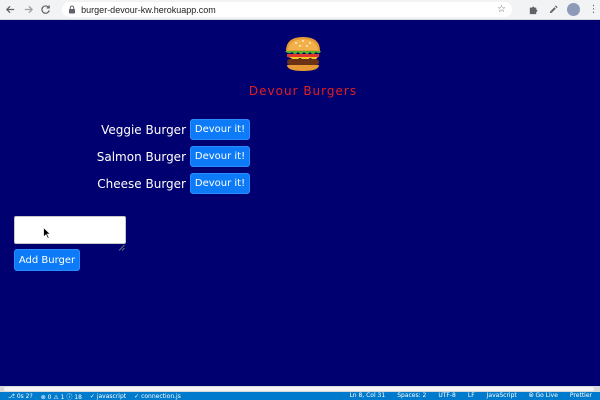 The image size is (600, 400). What do you see at coordinates (143, 129) in the screenshot?
I see `burger-name: Veggie Burger` at bounding box center [143, 129].